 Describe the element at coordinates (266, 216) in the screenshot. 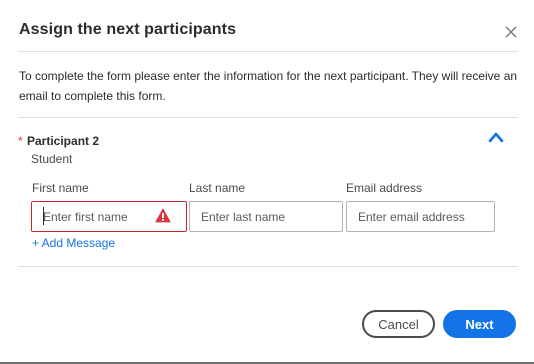

I see `last-name-input` at that location.